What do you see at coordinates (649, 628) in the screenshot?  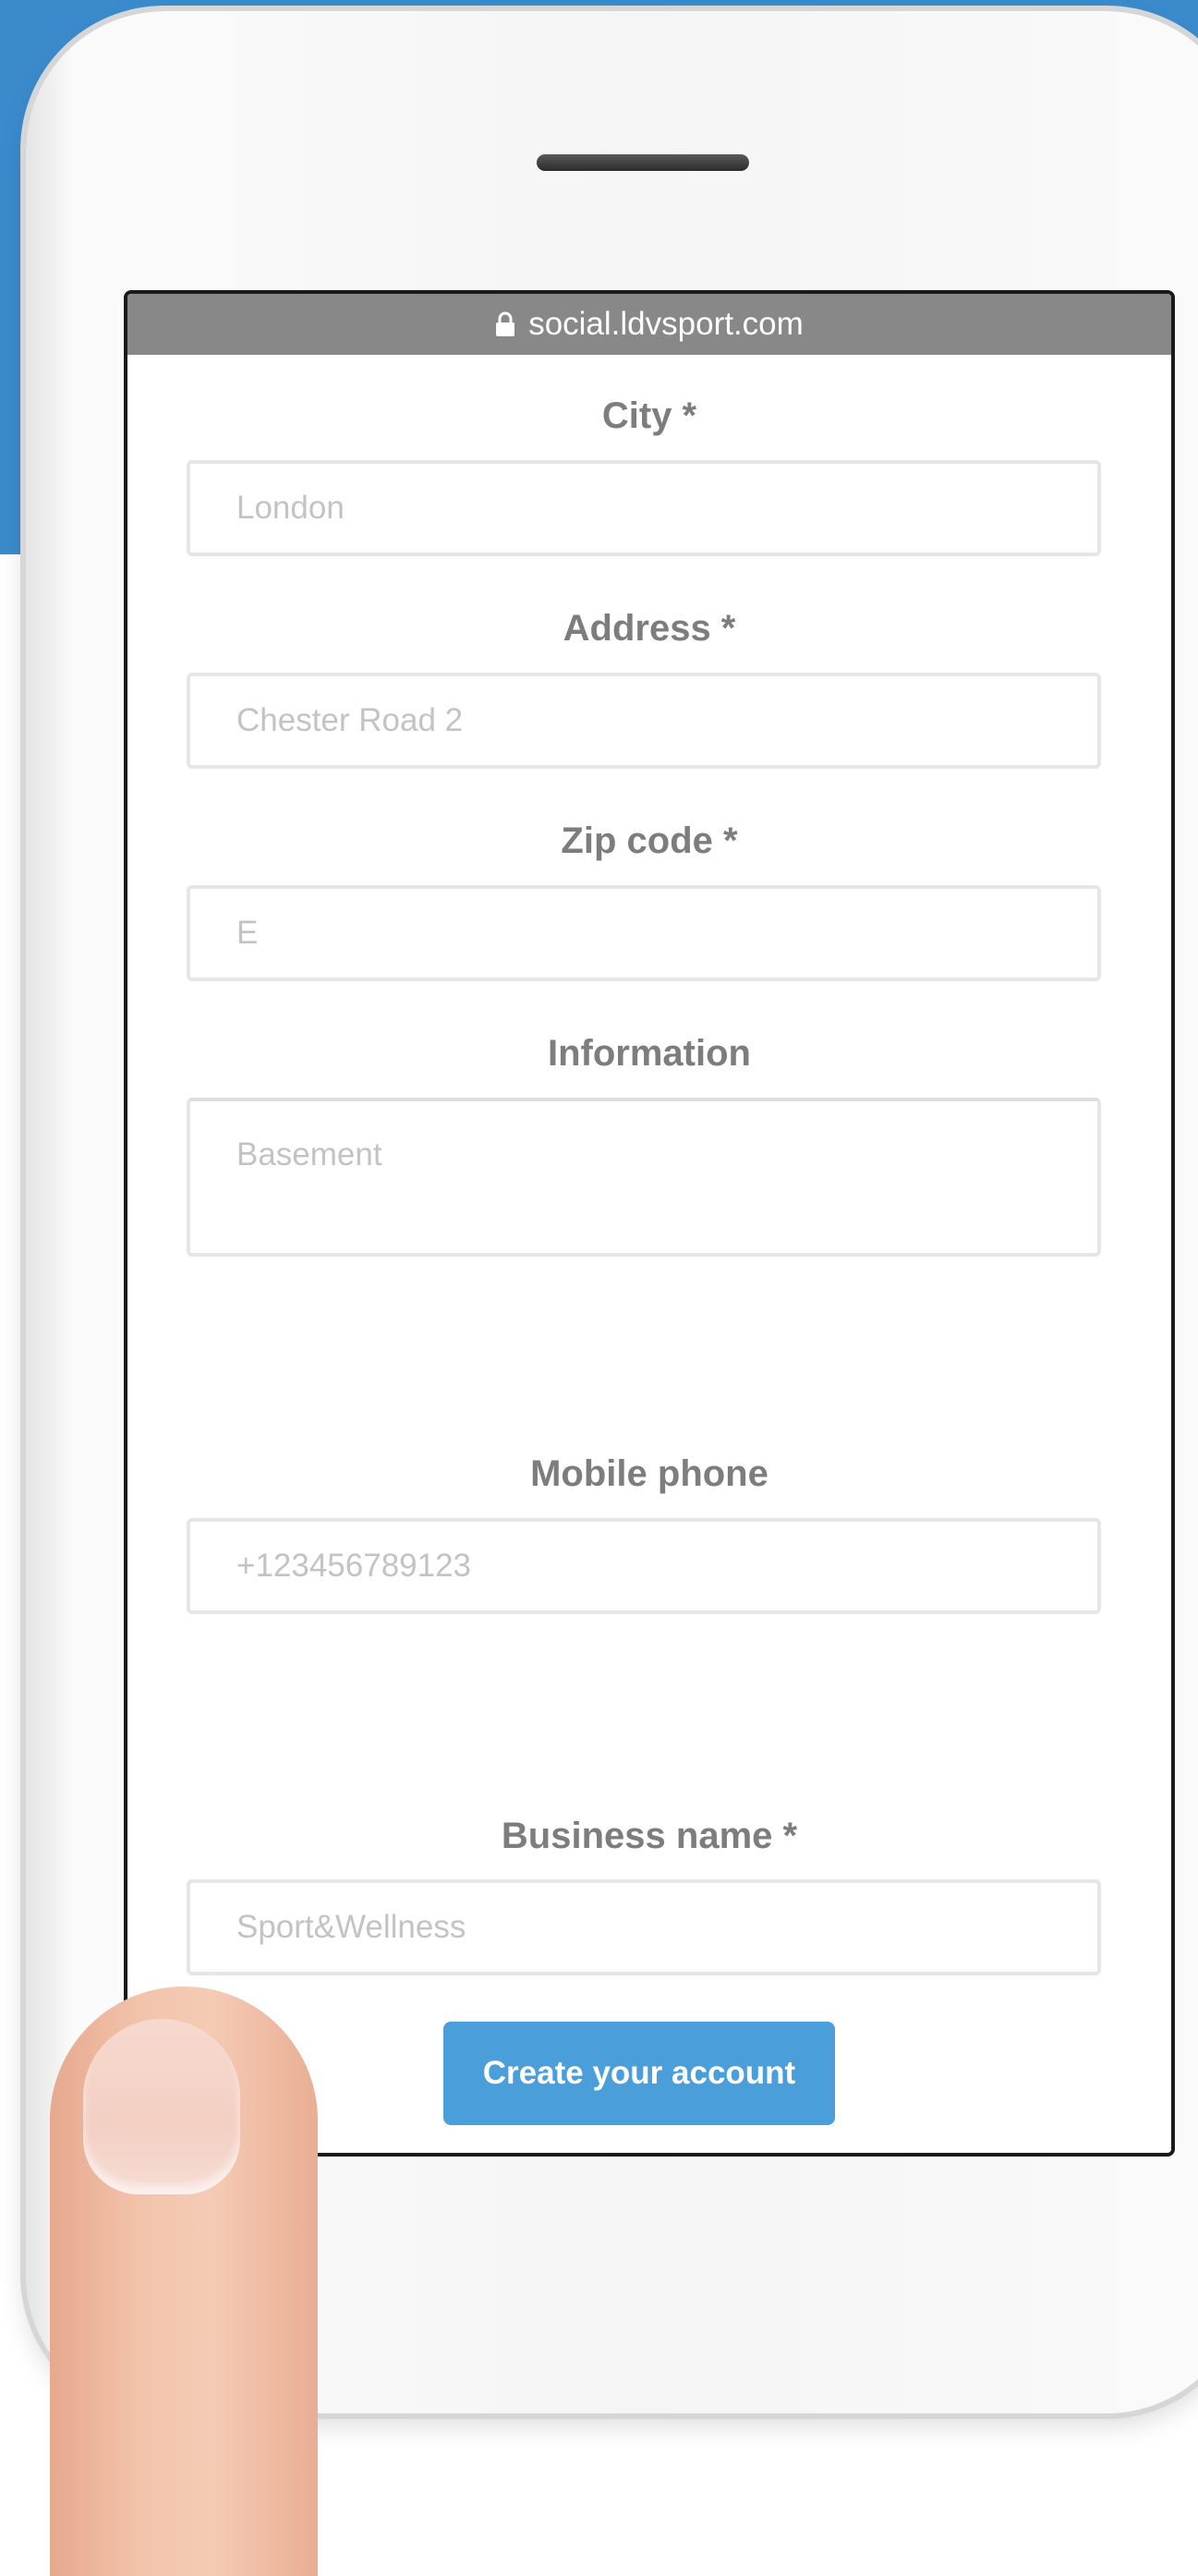 I see `address-label: Address *` at bounding box center [649, 628].